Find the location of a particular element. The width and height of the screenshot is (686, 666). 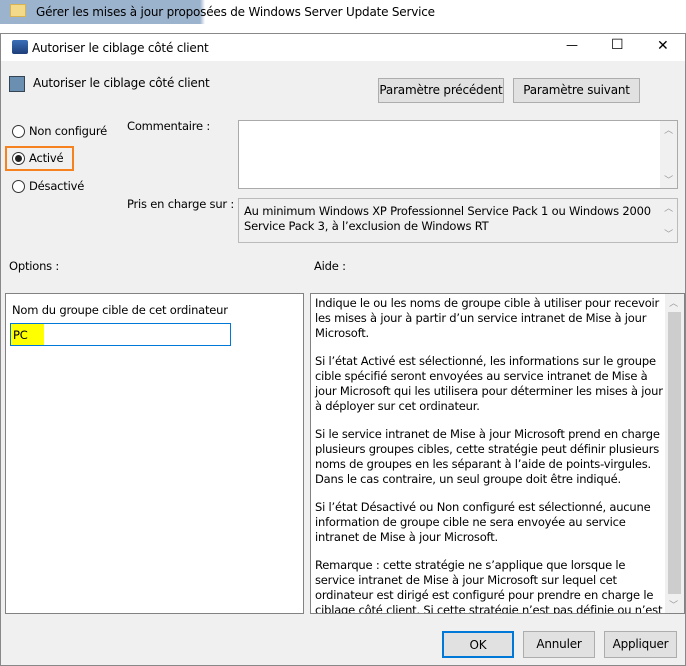

cancel-button: Annuler is located at coordinates (559, 644).